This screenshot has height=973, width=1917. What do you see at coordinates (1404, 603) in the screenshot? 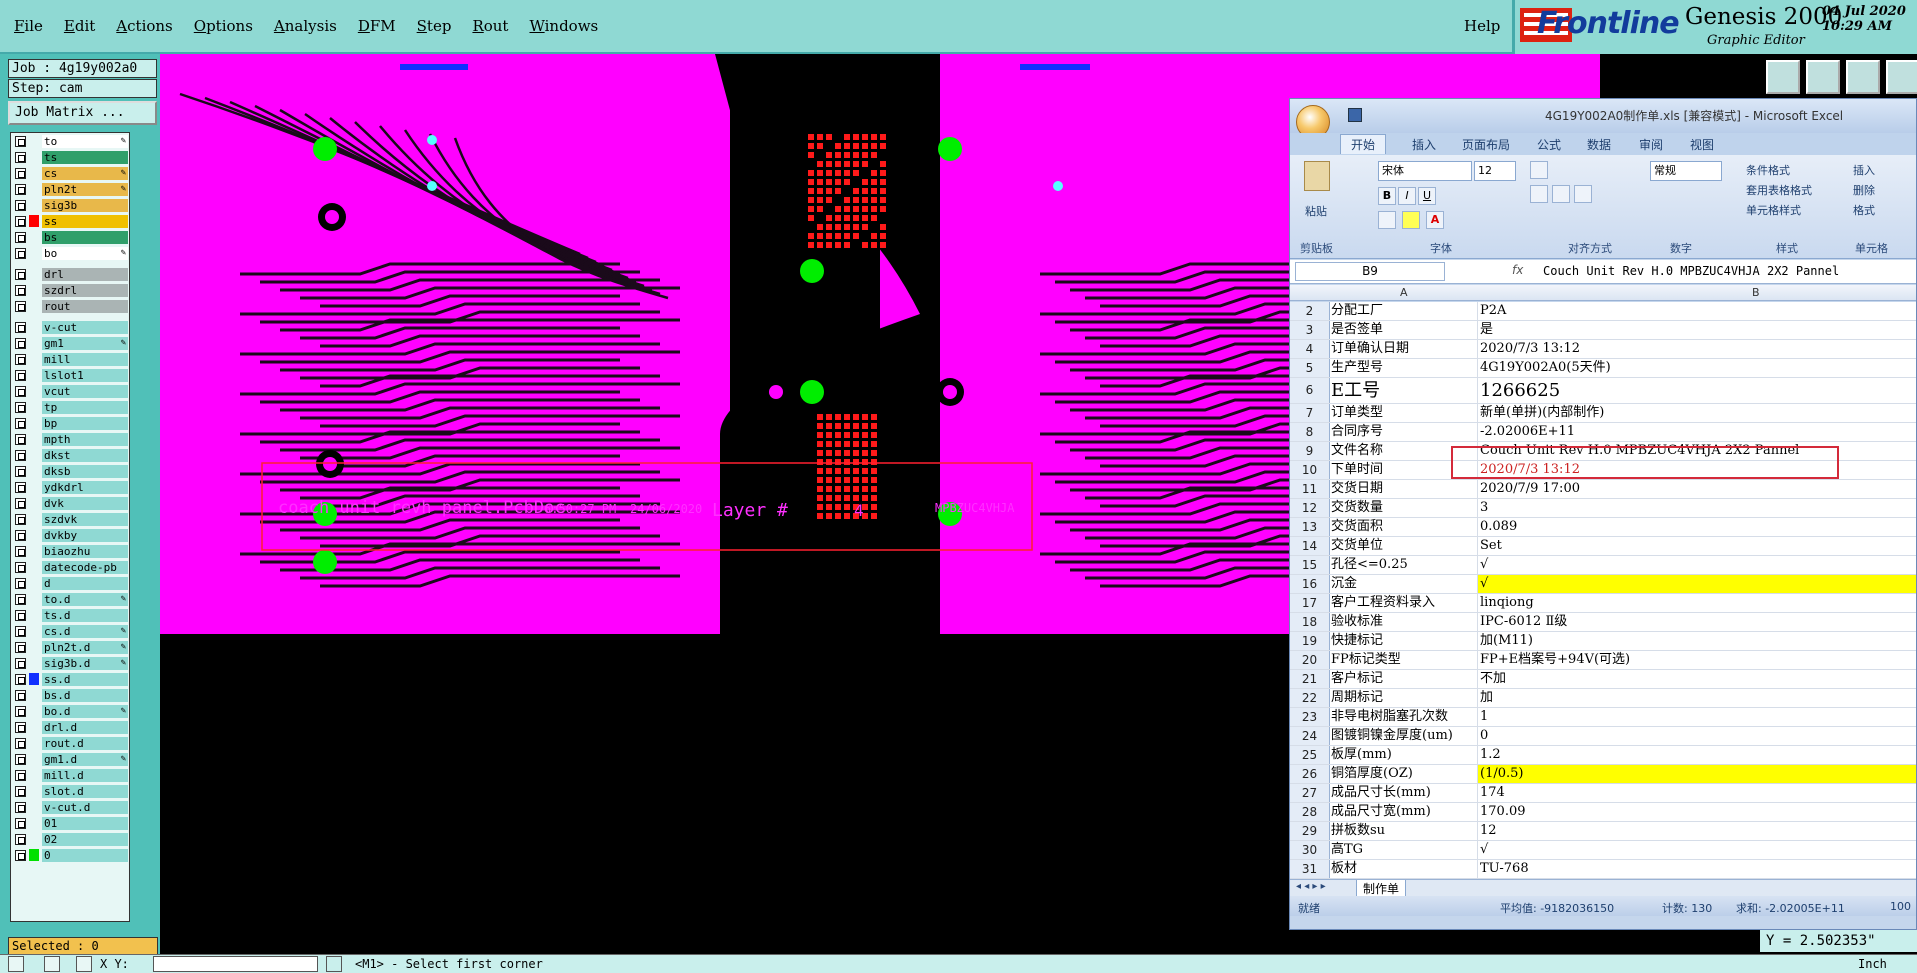
I see `cell-a: 客户工程资料录入` at bounding box center [1404, 603].